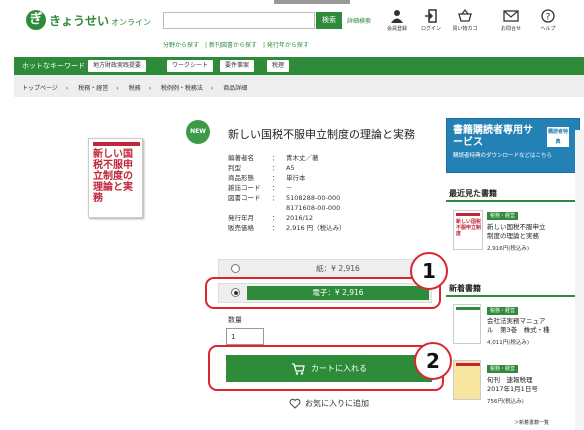 The height and width of the screenshot is (430, 584). Describe the element at coordinates (313, 208) in the screenshot. I see `detail-row: 8171608-00-000` at that location.